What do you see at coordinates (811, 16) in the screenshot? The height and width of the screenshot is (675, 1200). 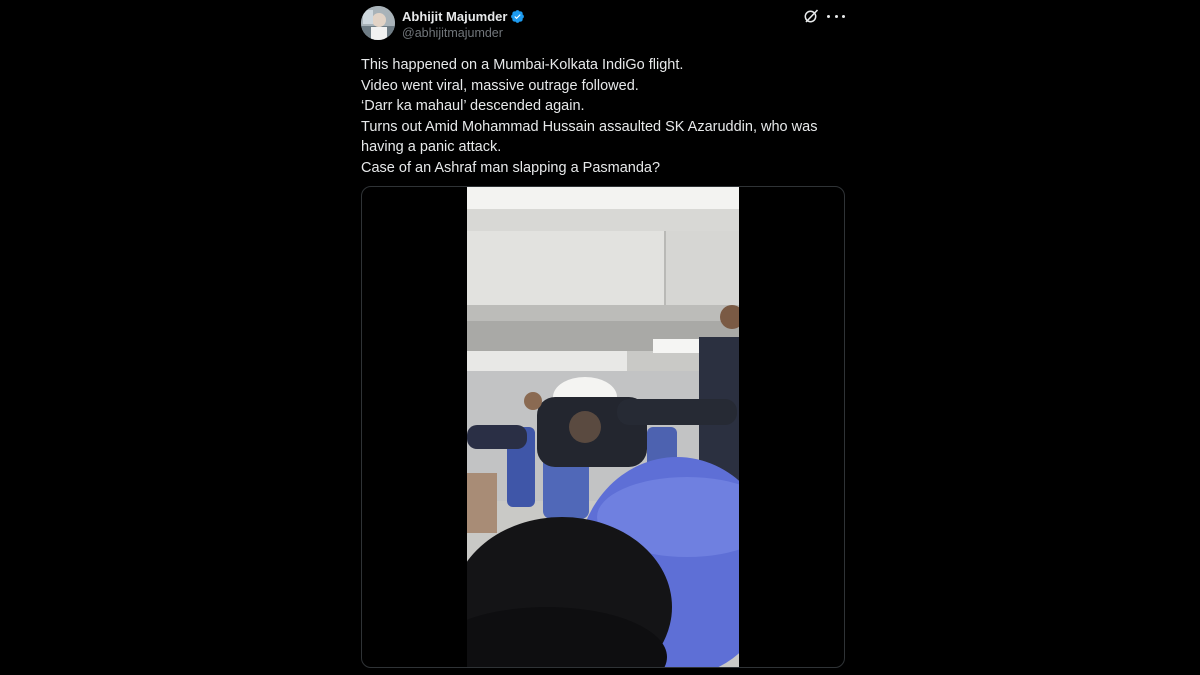 I see `grok-icon` at bounding box center [811, 16].